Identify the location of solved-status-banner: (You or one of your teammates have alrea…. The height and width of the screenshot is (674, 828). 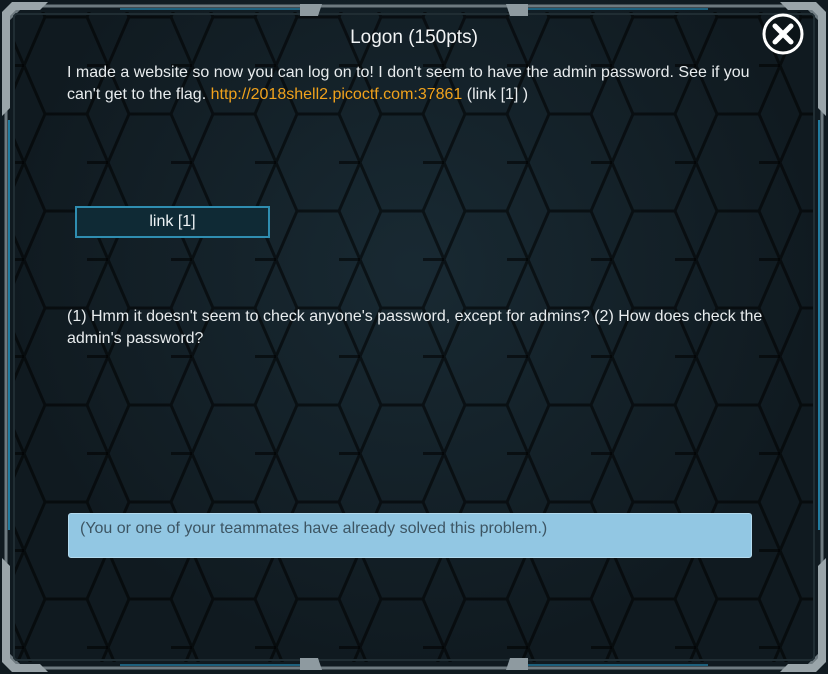
(410, 535).